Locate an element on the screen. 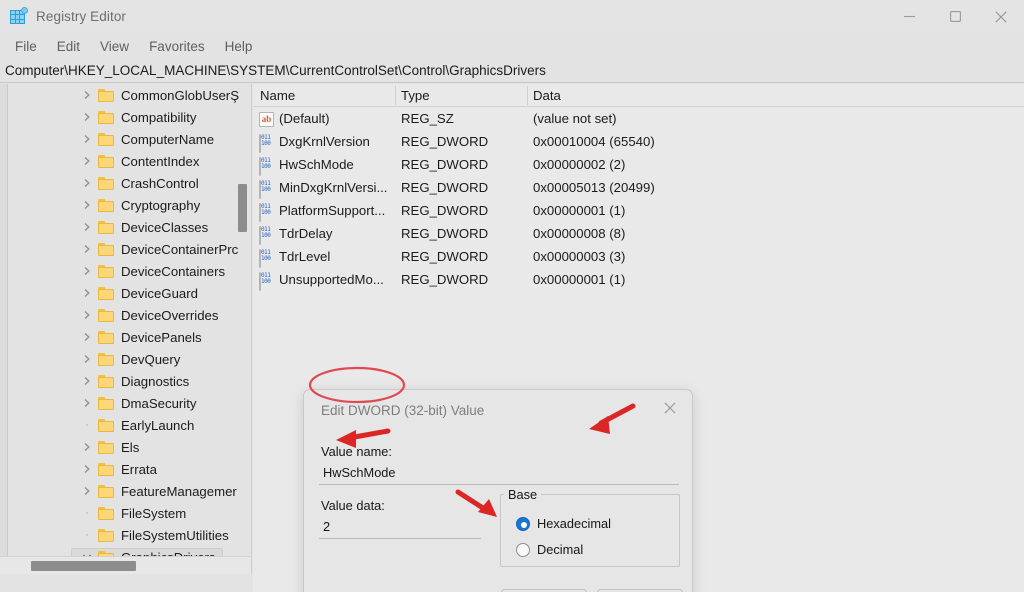 The image size is (1024, 592). menu-bar: File Edit View Favorites Help is located at coordinates (512, 46).